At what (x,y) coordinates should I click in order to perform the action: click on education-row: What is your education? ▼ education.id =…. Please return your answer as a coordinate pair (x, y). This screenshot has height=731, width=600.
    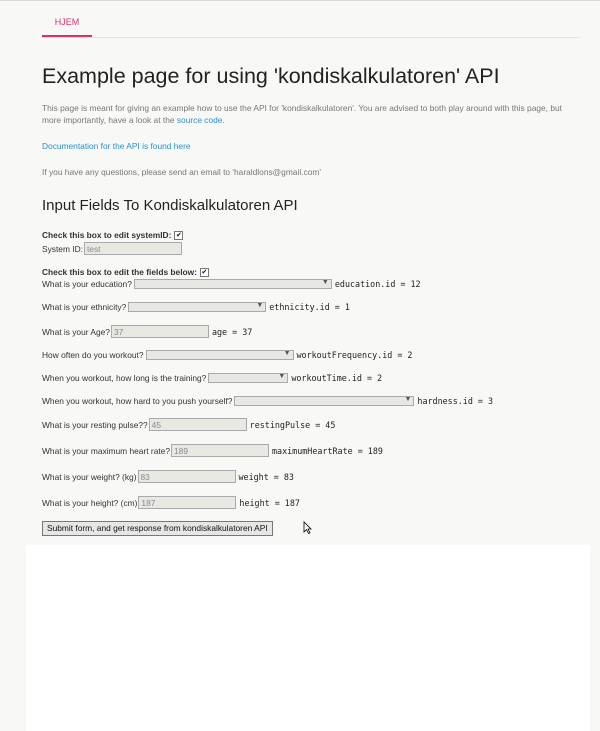
    Looking at the image, I should click on (231, 284).